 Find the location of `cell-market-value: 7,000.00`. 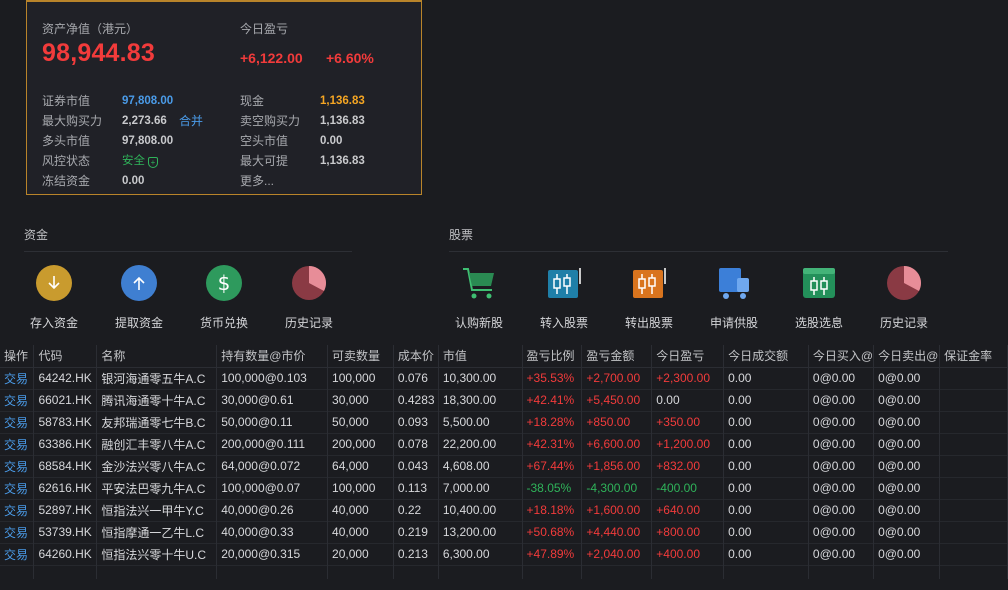

cell-market-value: 7,000.00 is located at coordinates (480, 488).